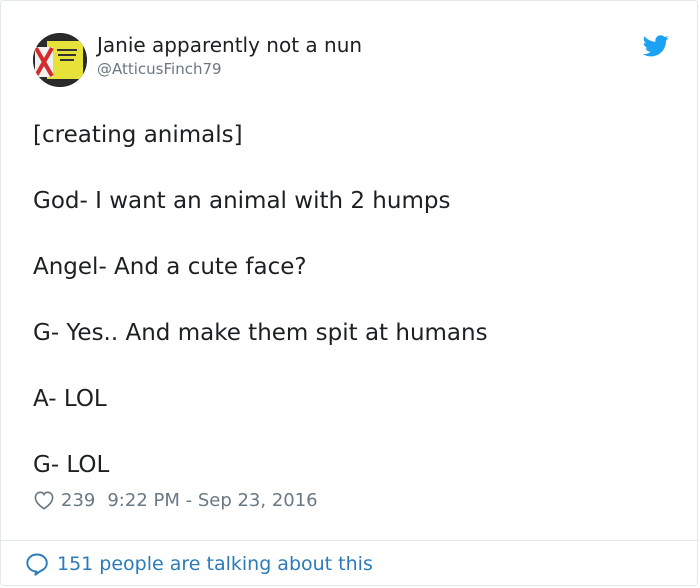 This screenshot has height=588, width=700. I want to click on avatar-image, so click(60, 60).